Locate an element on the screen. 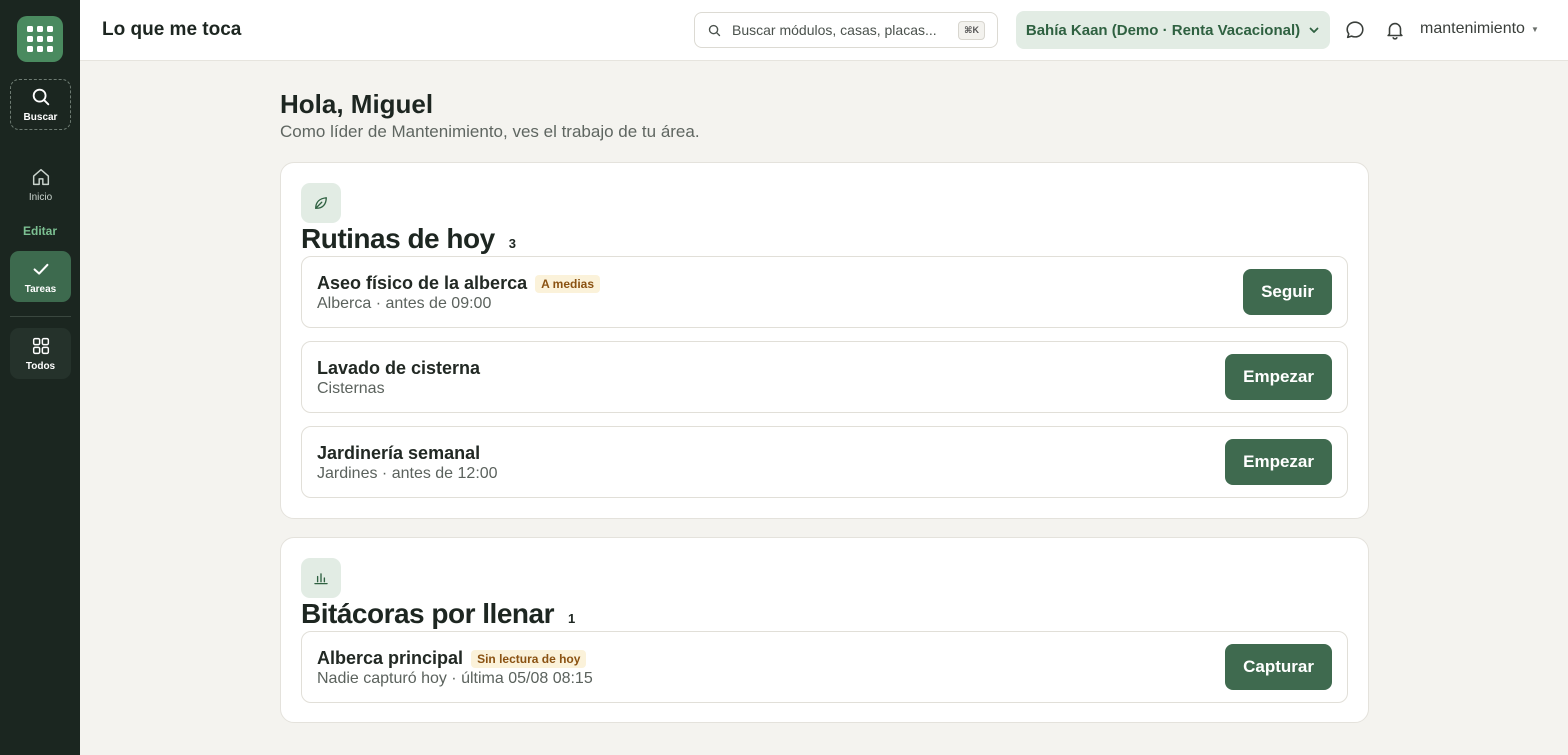  search-box: ⌘K is located at coordinates (846, 30).